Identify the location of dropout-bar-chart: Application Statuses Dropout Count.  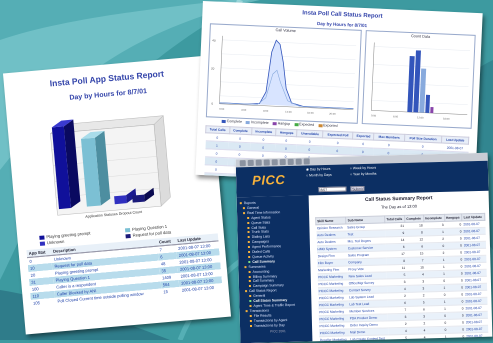
(109, 164).